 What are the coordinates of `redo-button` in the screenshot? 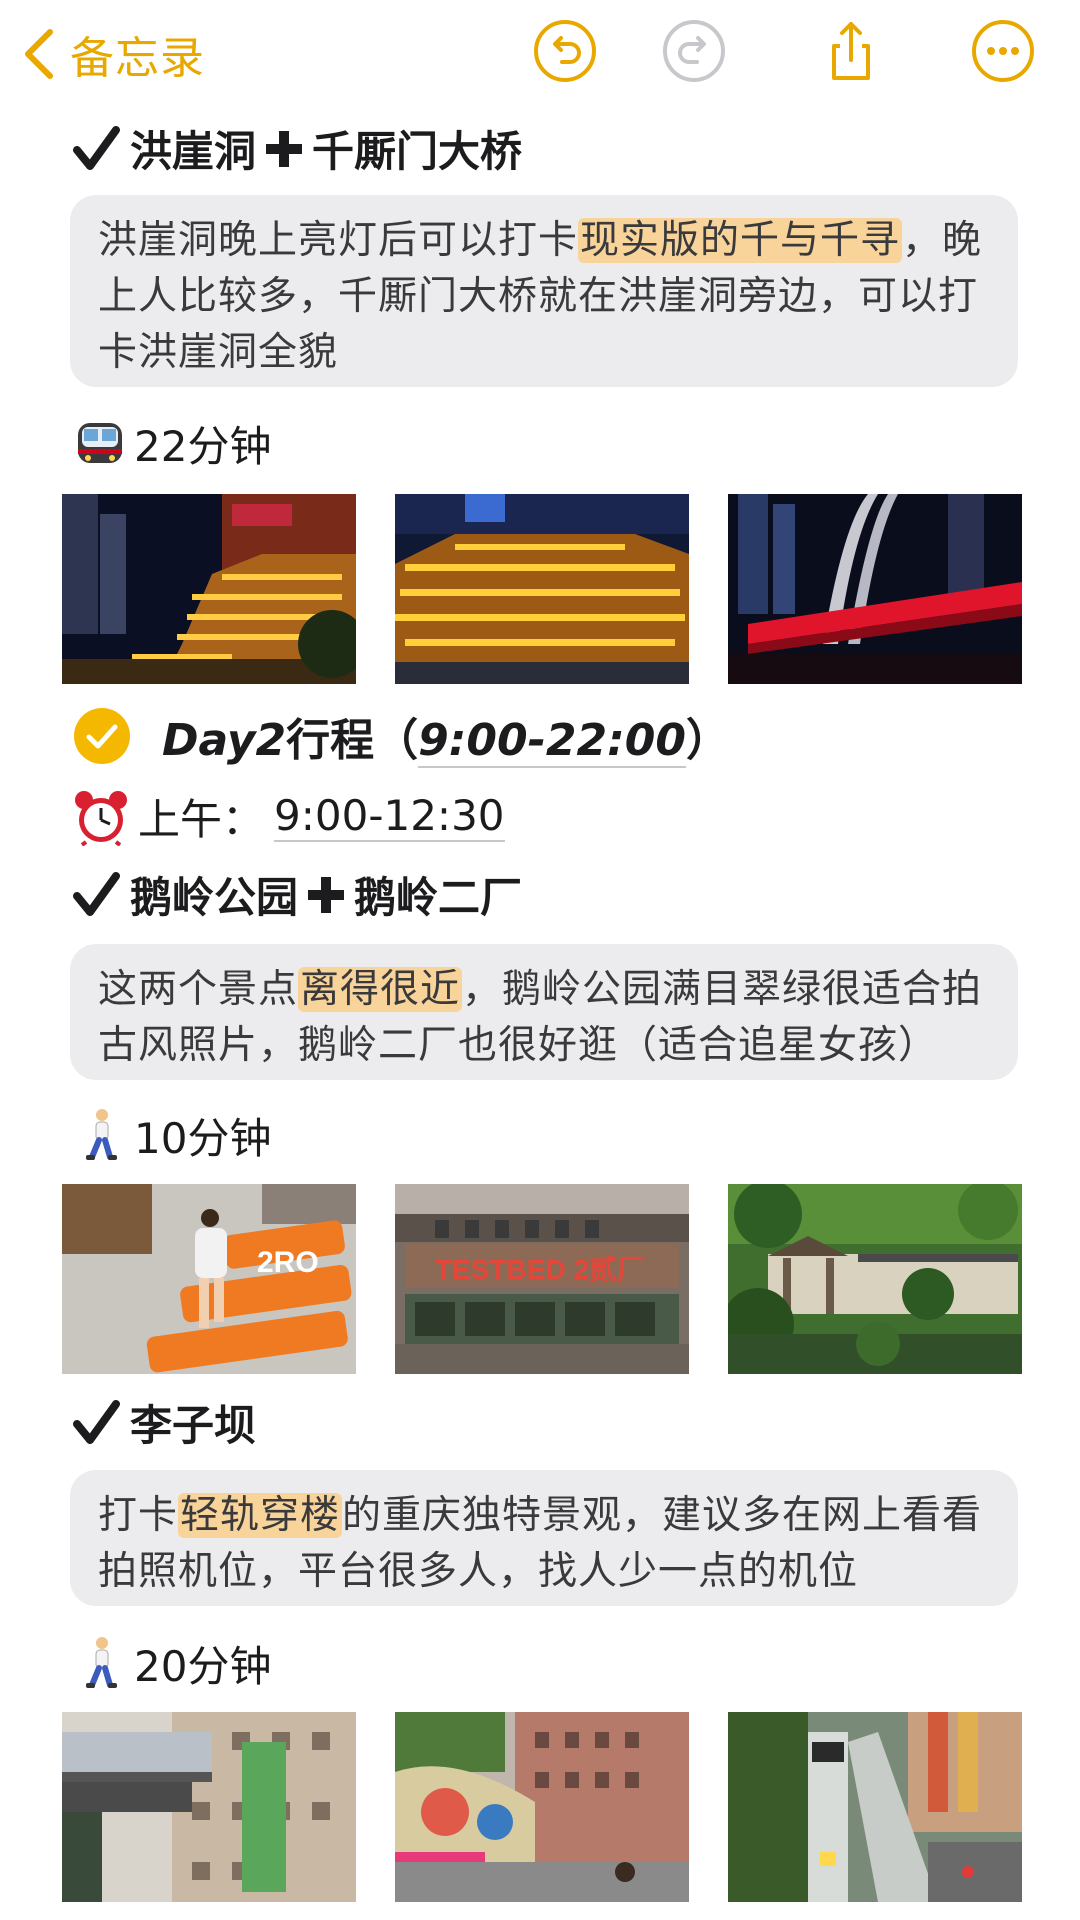 It's located at (694, 51).